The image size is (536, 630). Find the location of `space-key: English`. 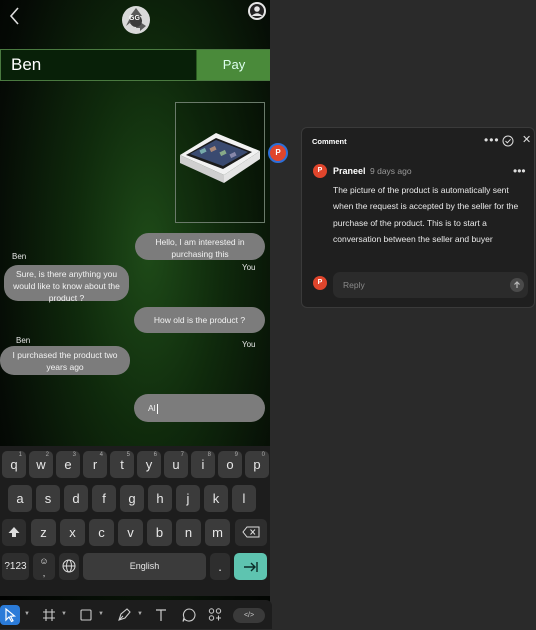

space-key: English is located at coordinates (144, 566).